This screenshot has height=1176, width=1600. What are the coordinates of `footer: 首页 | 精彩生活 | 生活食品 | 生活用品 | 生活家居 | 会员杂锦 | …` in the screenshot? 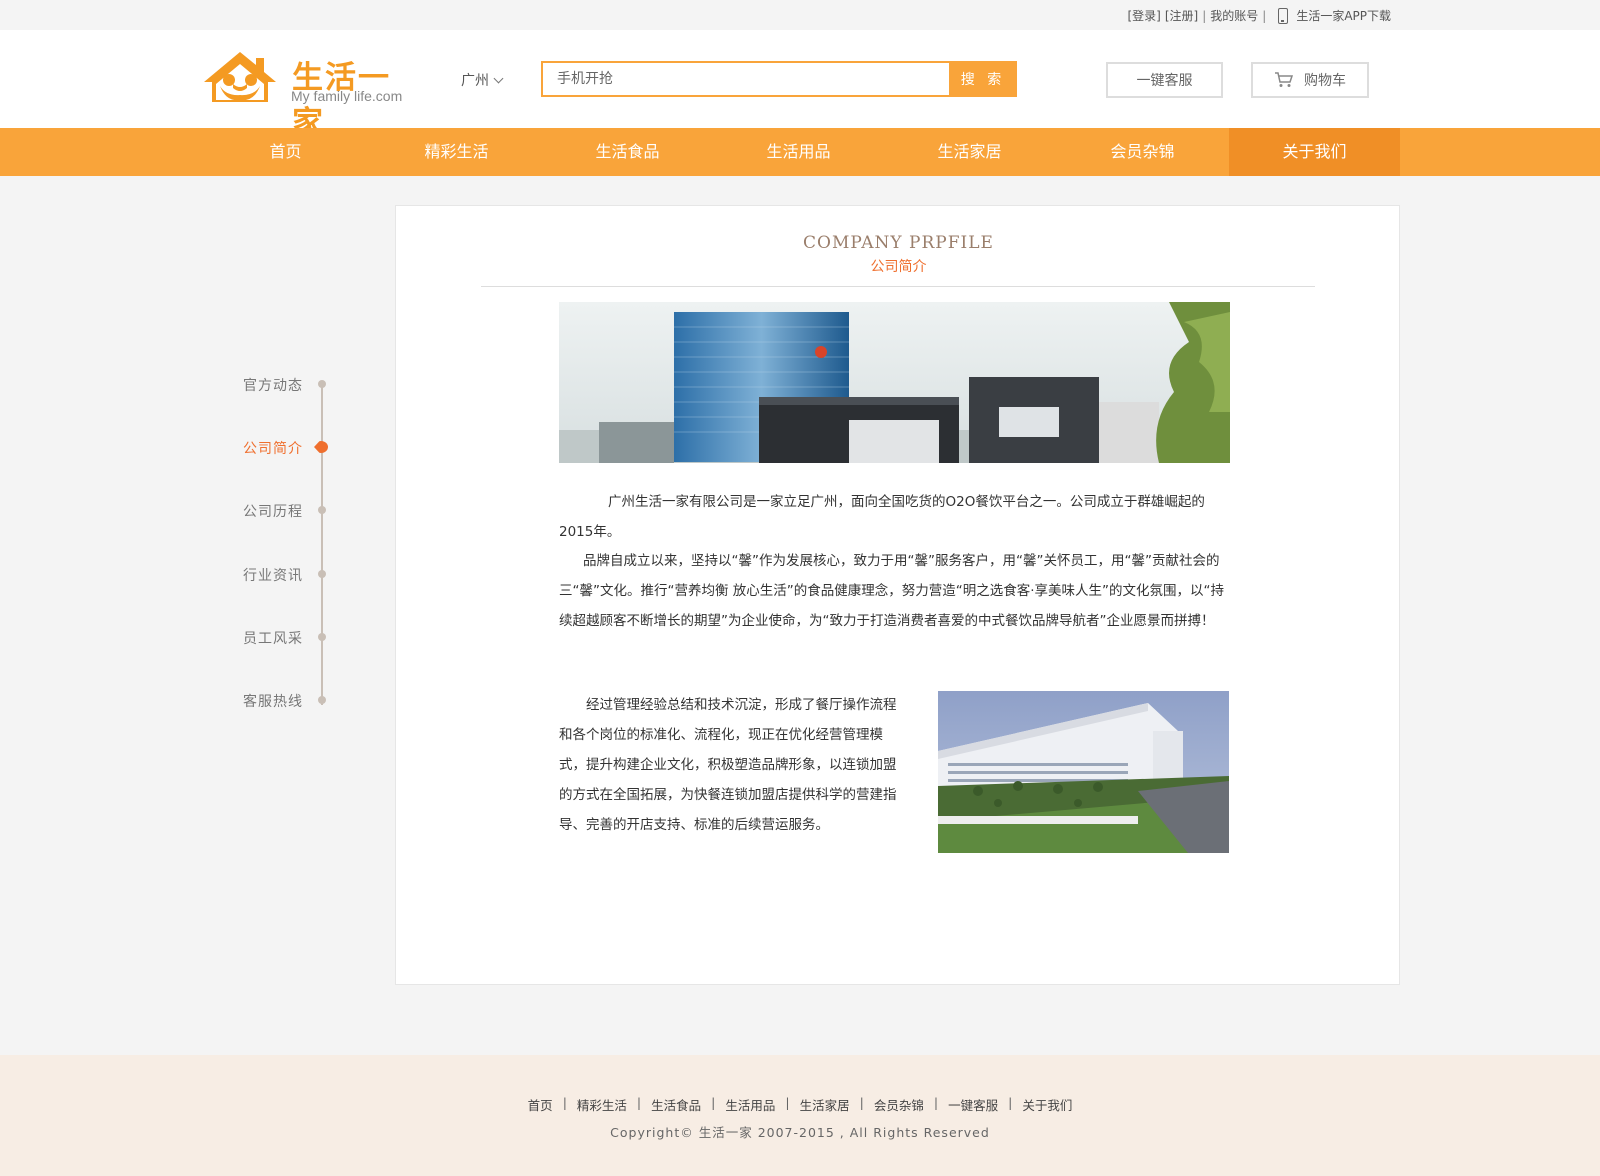 It's located at (800, 1115).